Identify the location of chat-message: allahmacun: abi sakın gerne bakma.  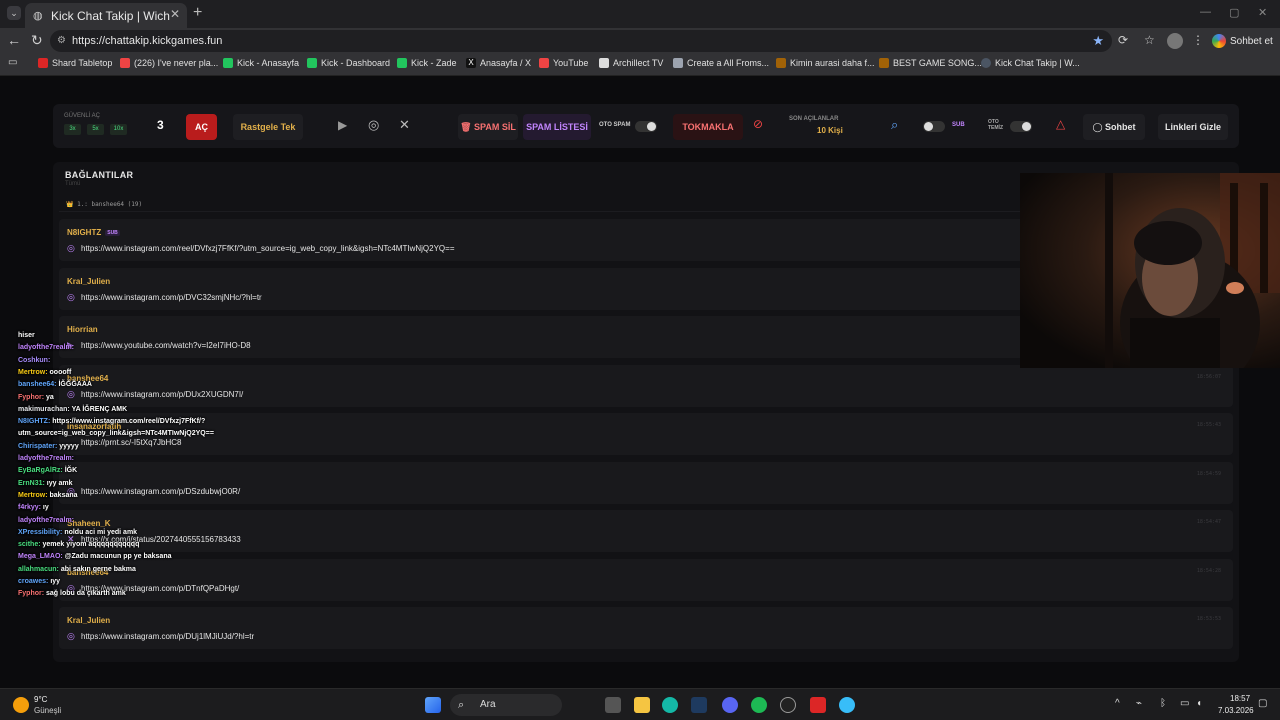
(77, 569).